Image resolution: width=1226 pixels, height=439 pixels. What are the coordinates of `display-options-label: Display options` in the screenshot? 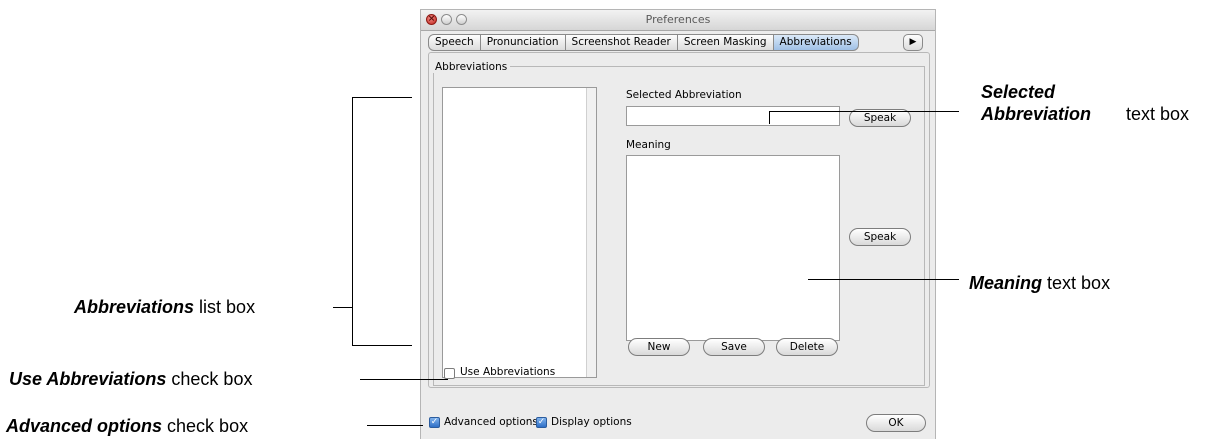 It's located at (591, 422).